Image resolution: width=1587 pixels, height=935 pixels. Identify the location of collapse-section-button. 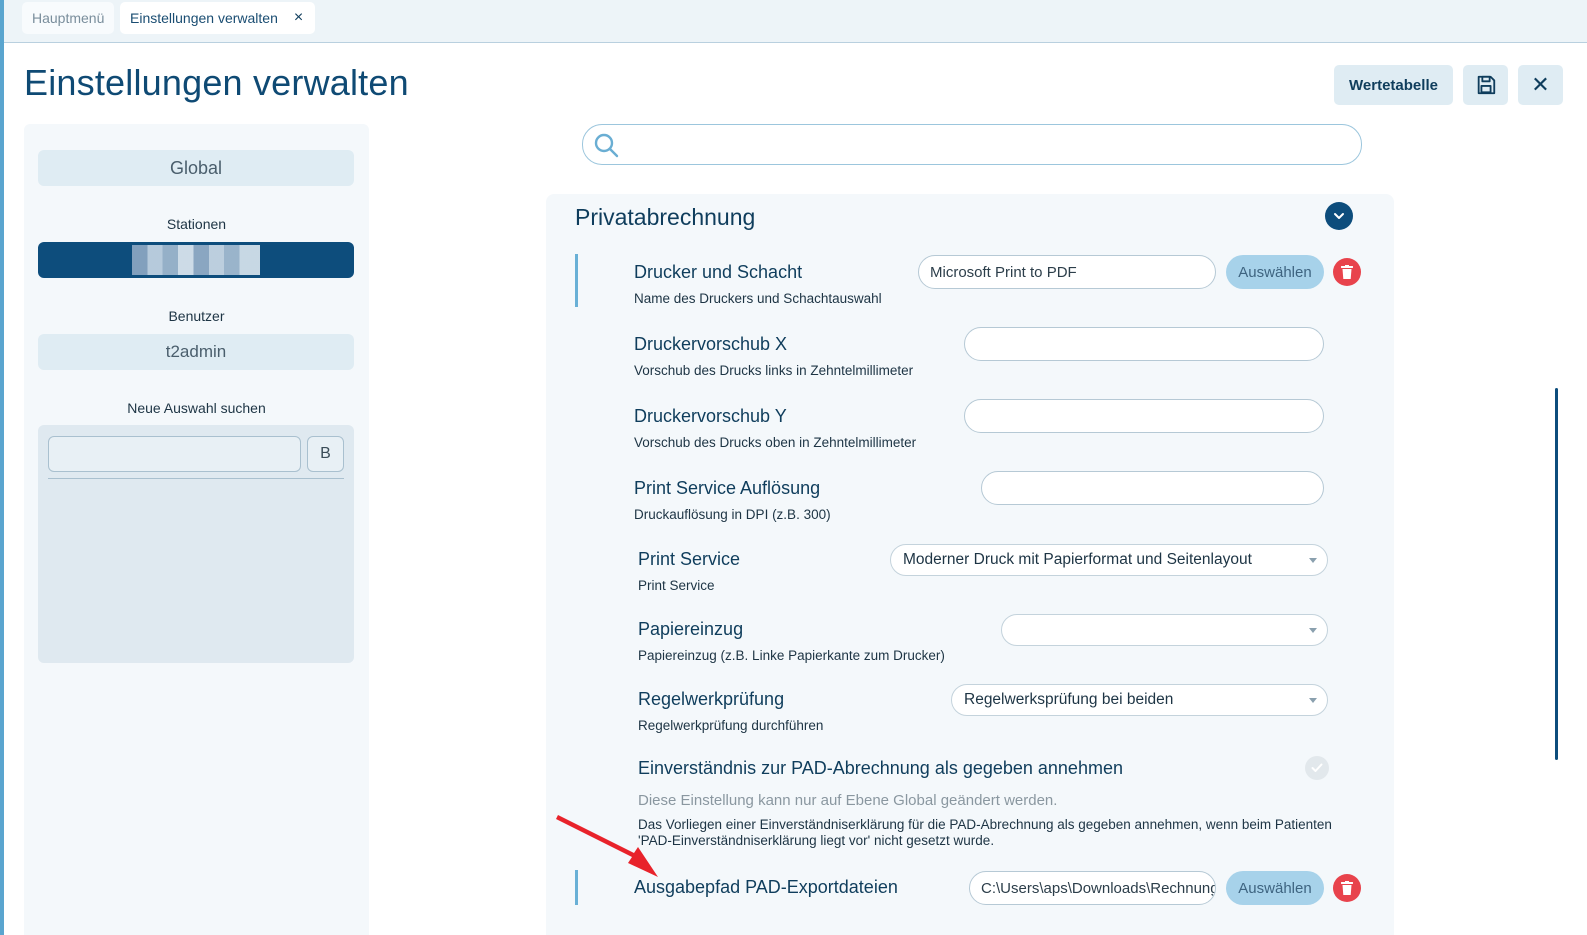
(1339, 216).